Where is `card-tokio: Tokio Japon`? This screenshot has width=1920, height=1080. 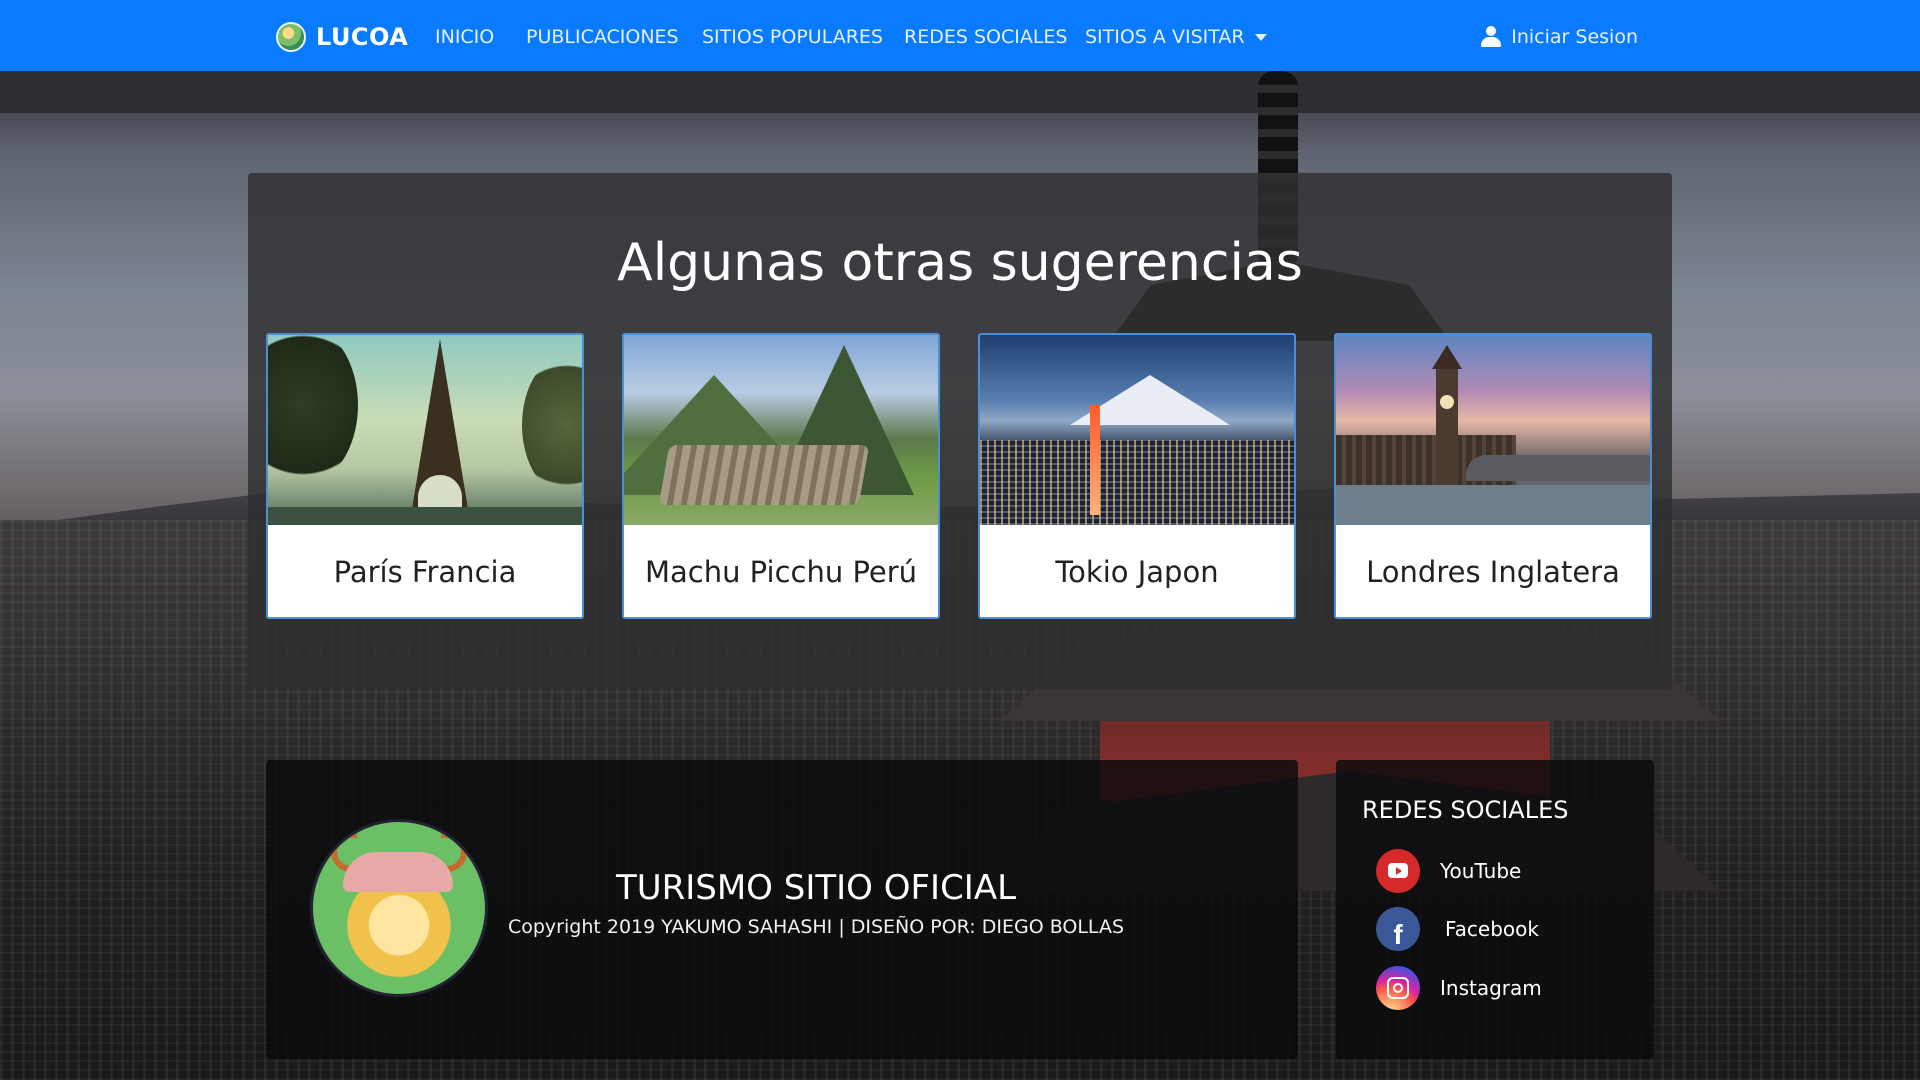 card-tokio: Tokio Japon is located at coordinates (1137, 476).